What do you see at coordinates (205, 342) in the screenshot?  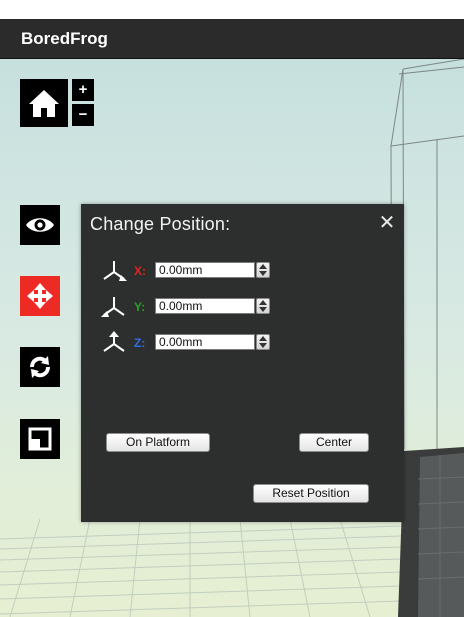 I see `z-position-input: 0.00mm` at bounding box center [205, 342].